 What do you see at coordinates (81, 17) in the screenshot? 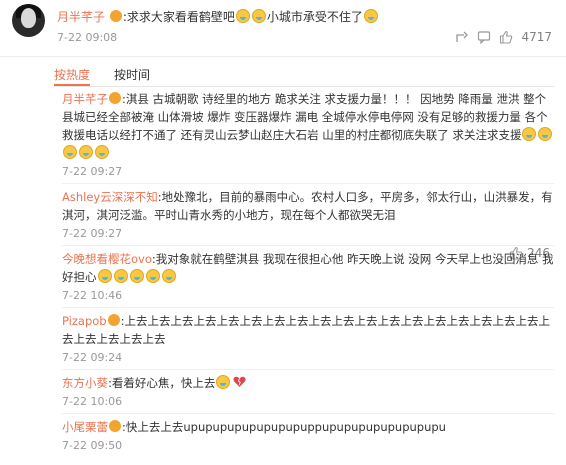
I see `post-author: 月半芊子` at bounding box center [81, 17].